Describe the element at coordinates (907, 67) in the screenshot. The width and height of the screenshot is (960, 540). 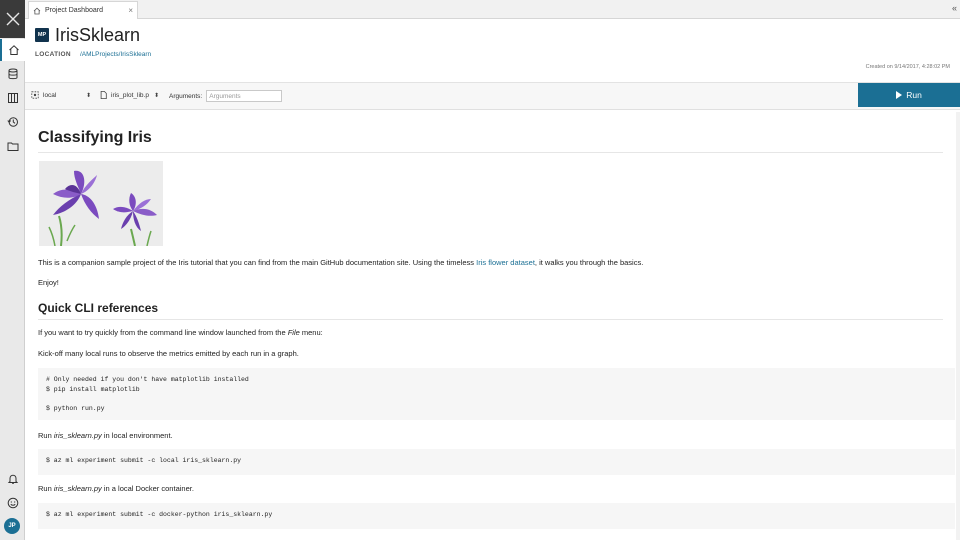
I see `created-timestamp: Created on 9/14/2017, 4:28:02 PM` at that location.